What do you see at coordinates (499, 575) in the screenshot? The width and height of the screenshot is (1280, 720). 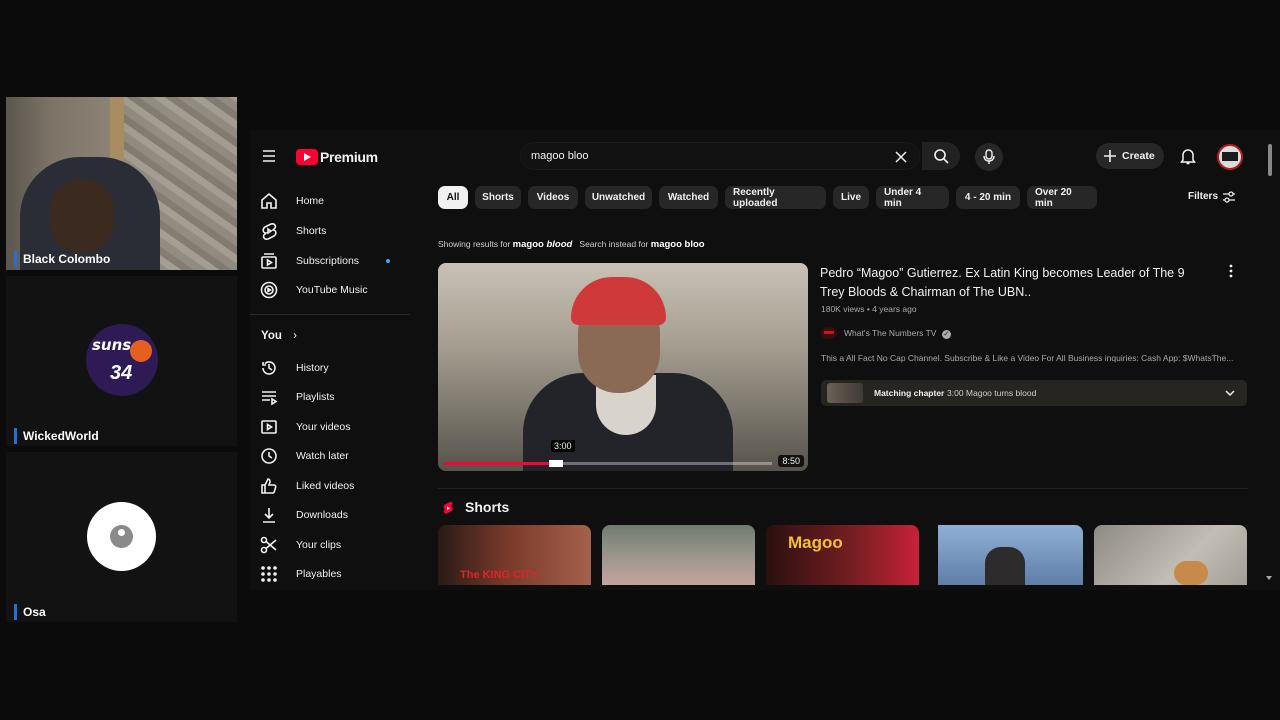 I see `short-overlay-text: The KING CITY` at bounding box center [499, 575].